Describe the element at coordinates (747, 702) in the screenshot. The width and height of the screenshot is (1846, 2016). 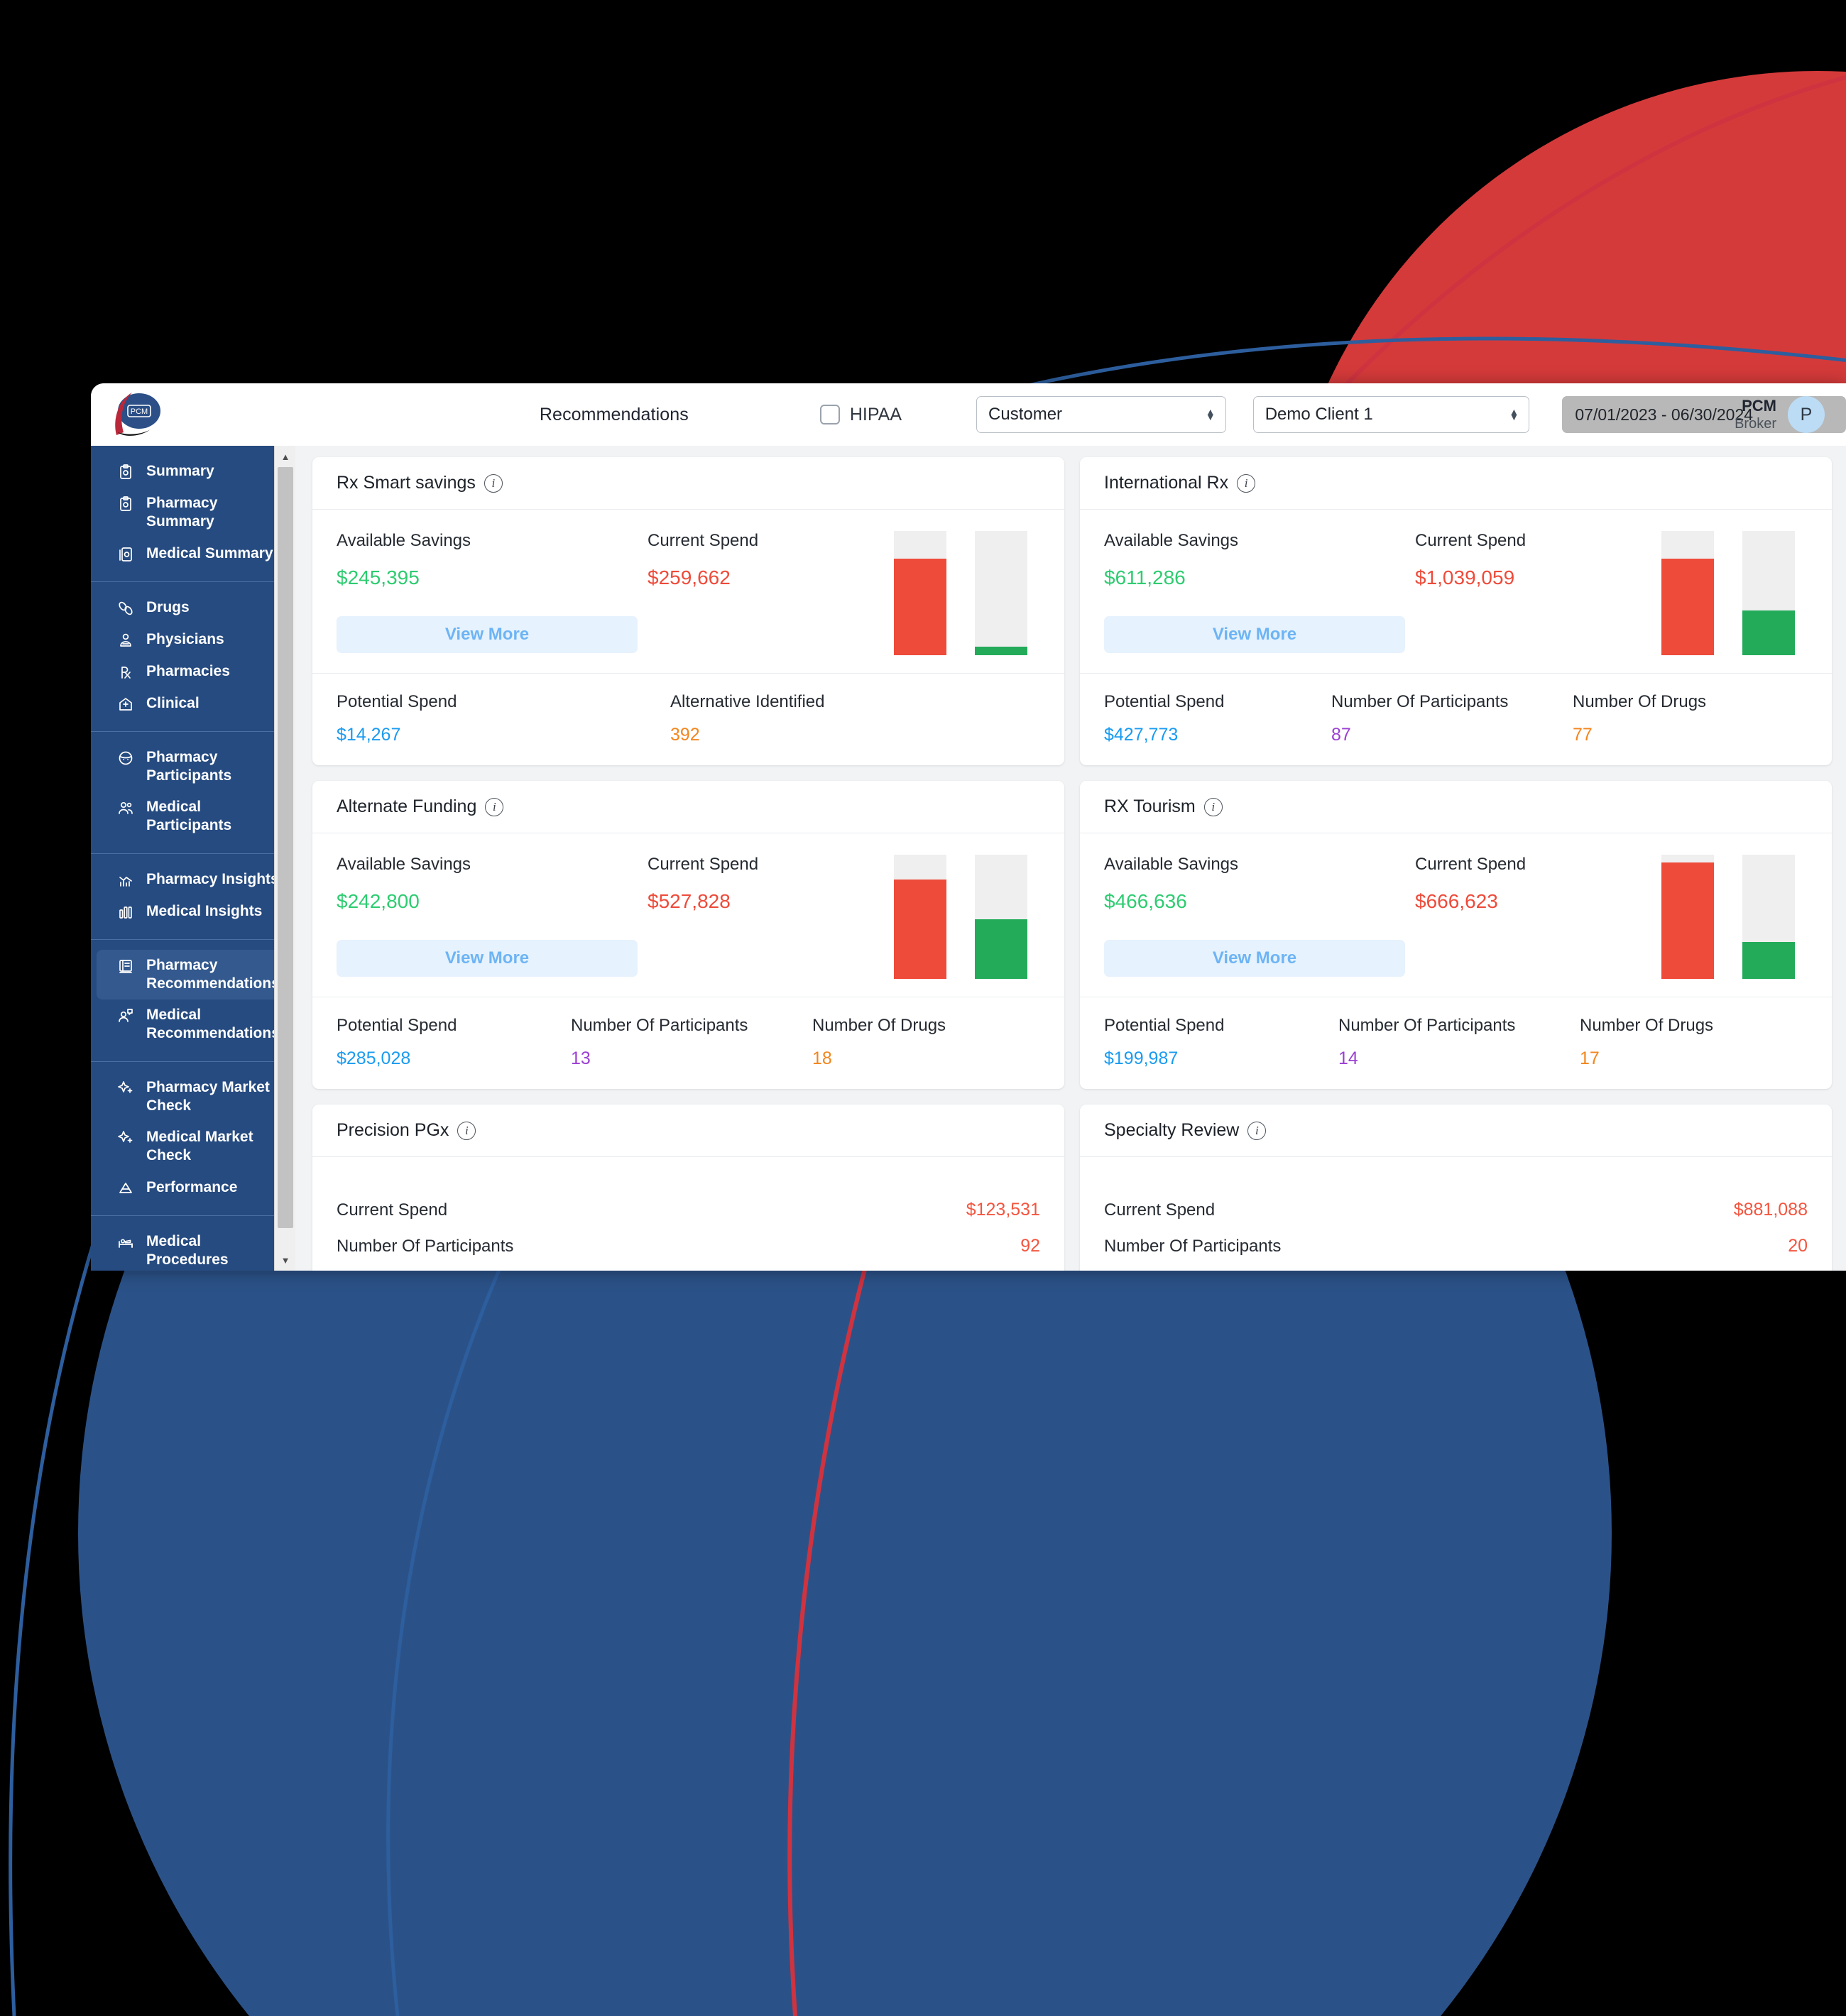
I see `footer-metric-label: Alternative Identified` at that location.